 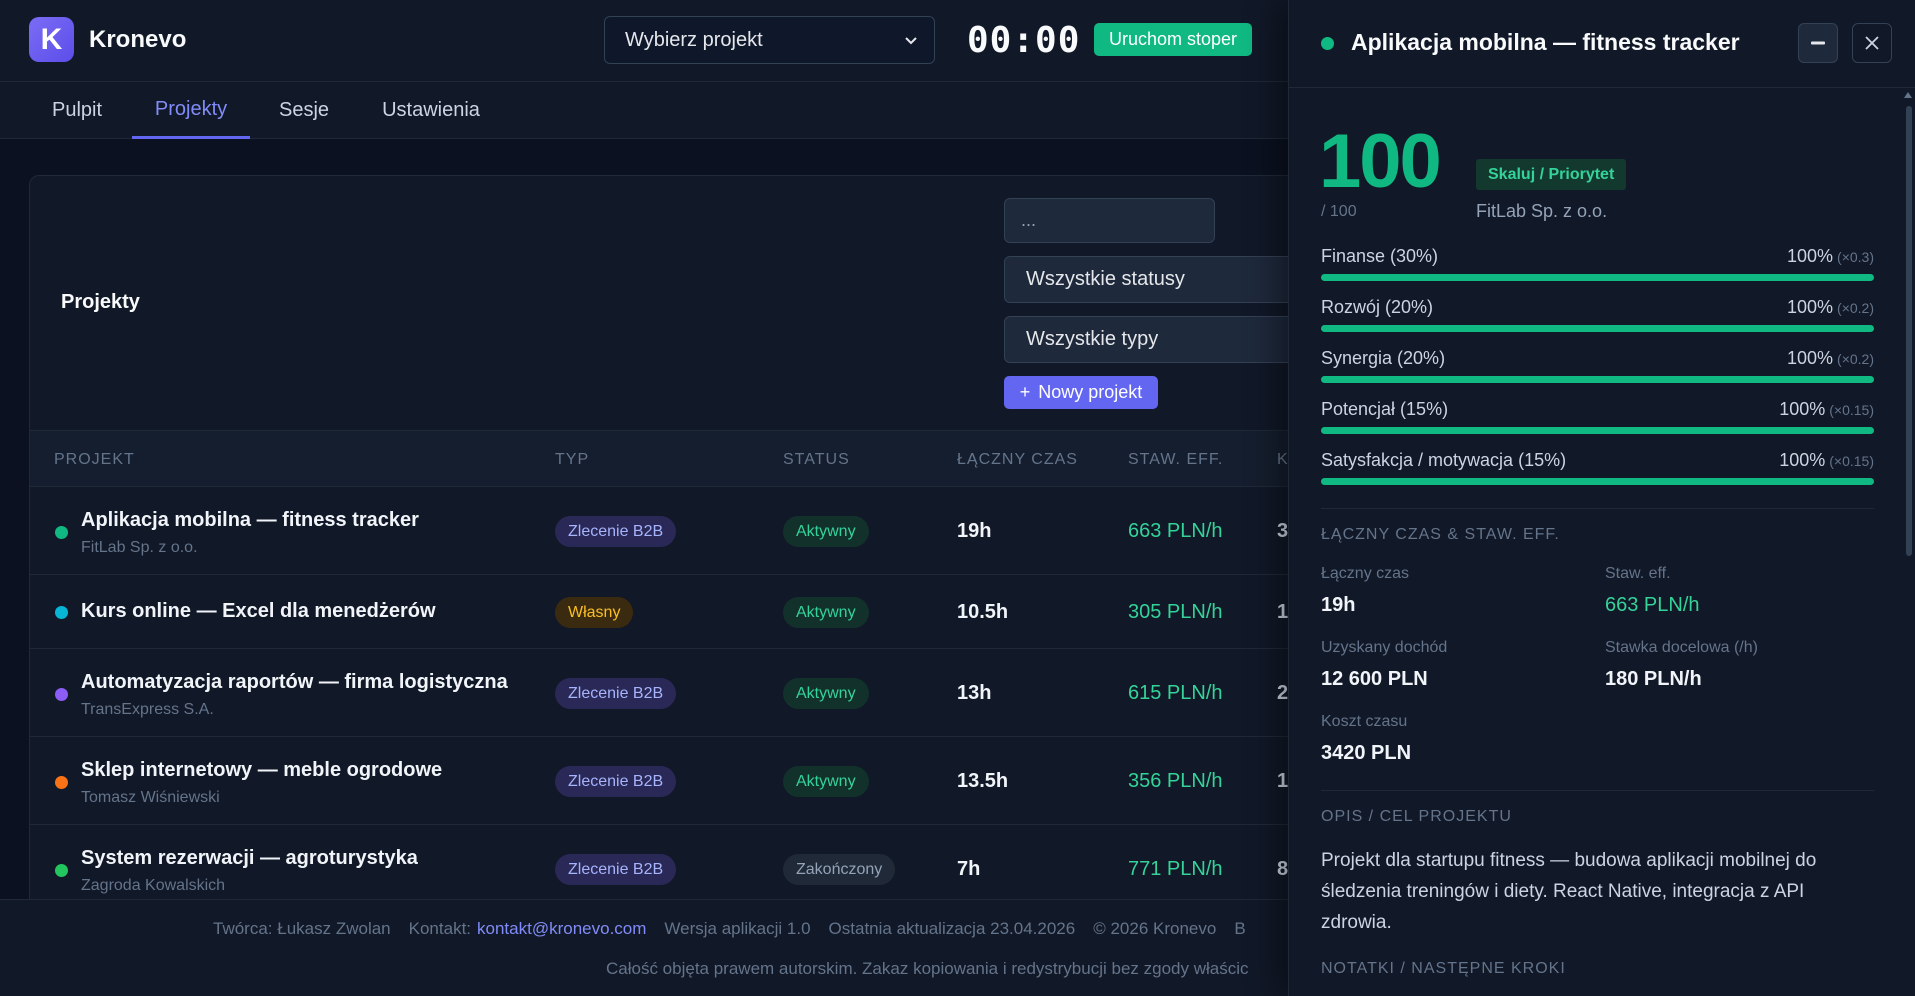 I want to click on tab-sesje: Sesje, so click(x=304, y=110).